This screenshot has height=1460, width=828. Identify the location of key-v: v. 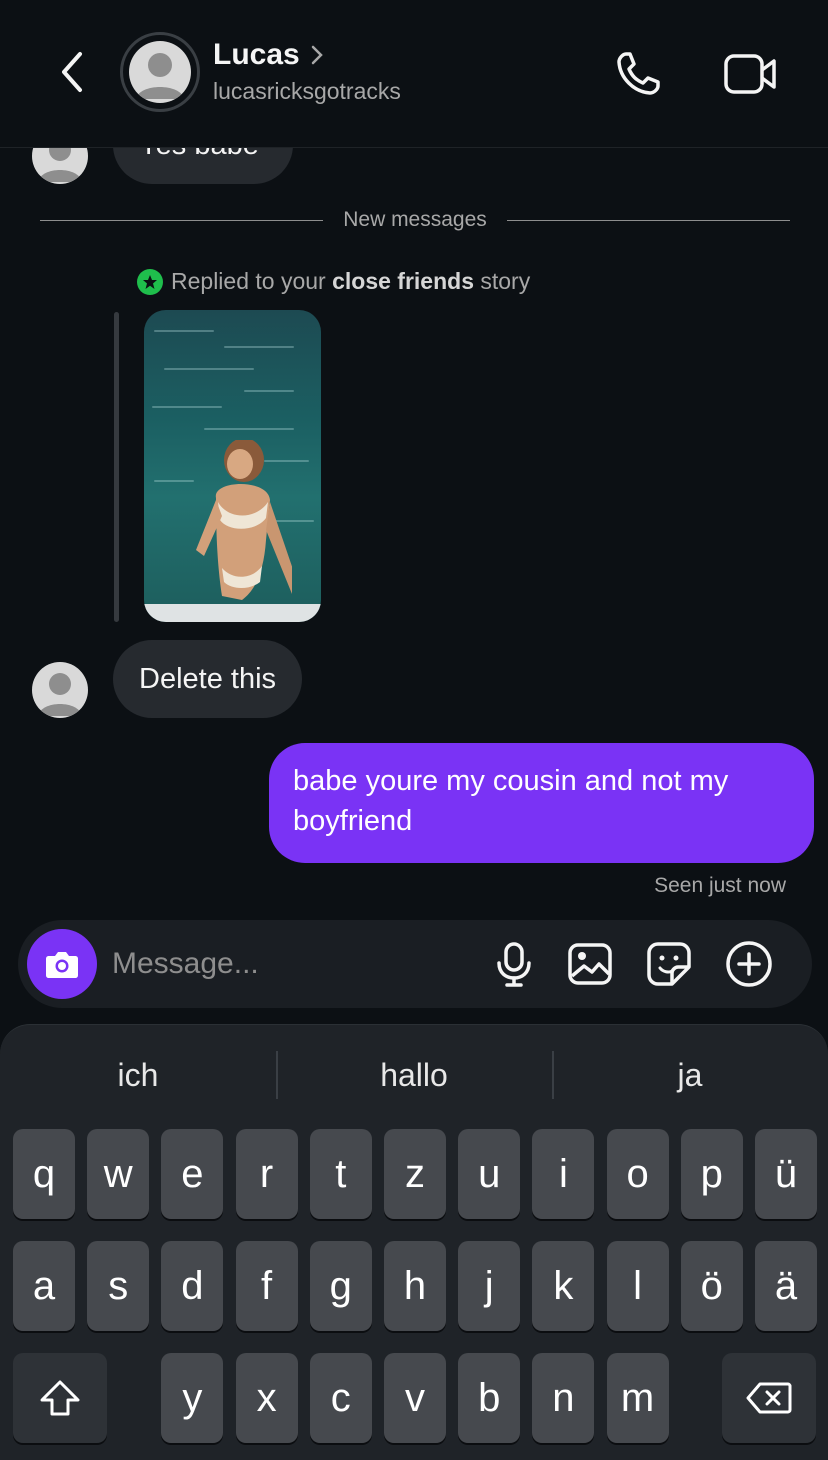
(415, 1398).